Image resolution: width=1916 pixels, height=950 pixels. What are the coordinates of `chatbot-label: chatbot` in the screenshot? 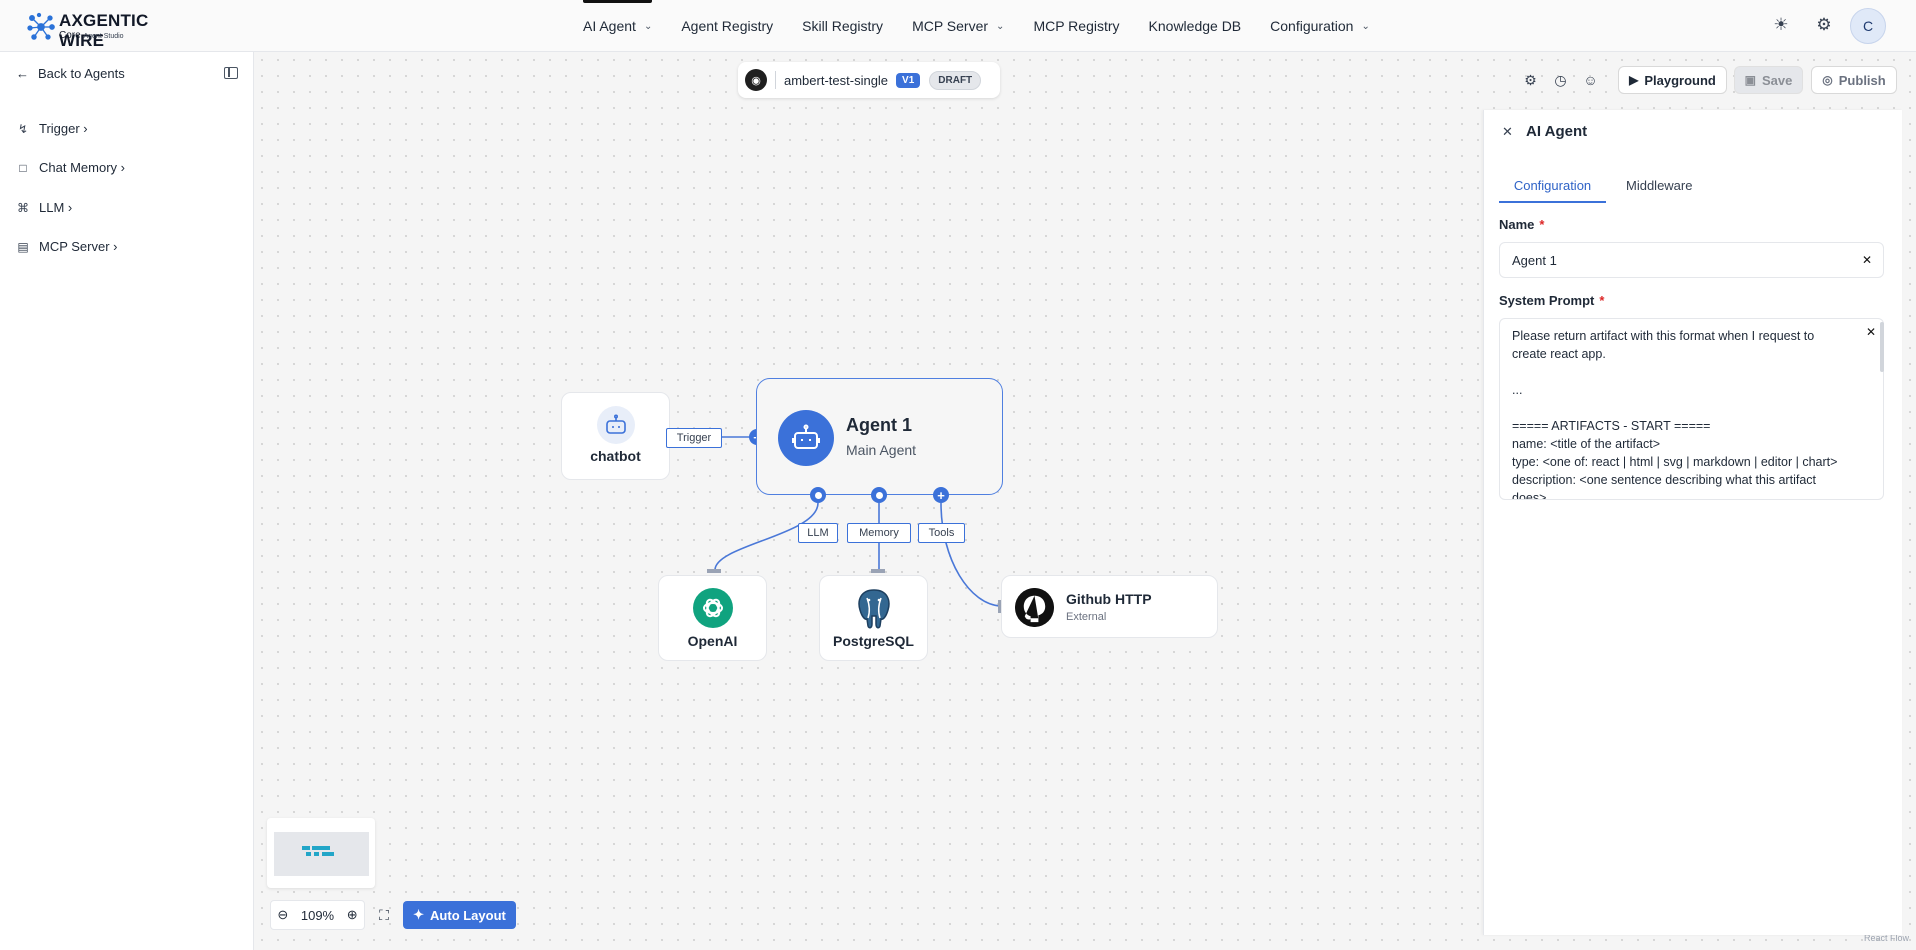 It's located at (615, 456).